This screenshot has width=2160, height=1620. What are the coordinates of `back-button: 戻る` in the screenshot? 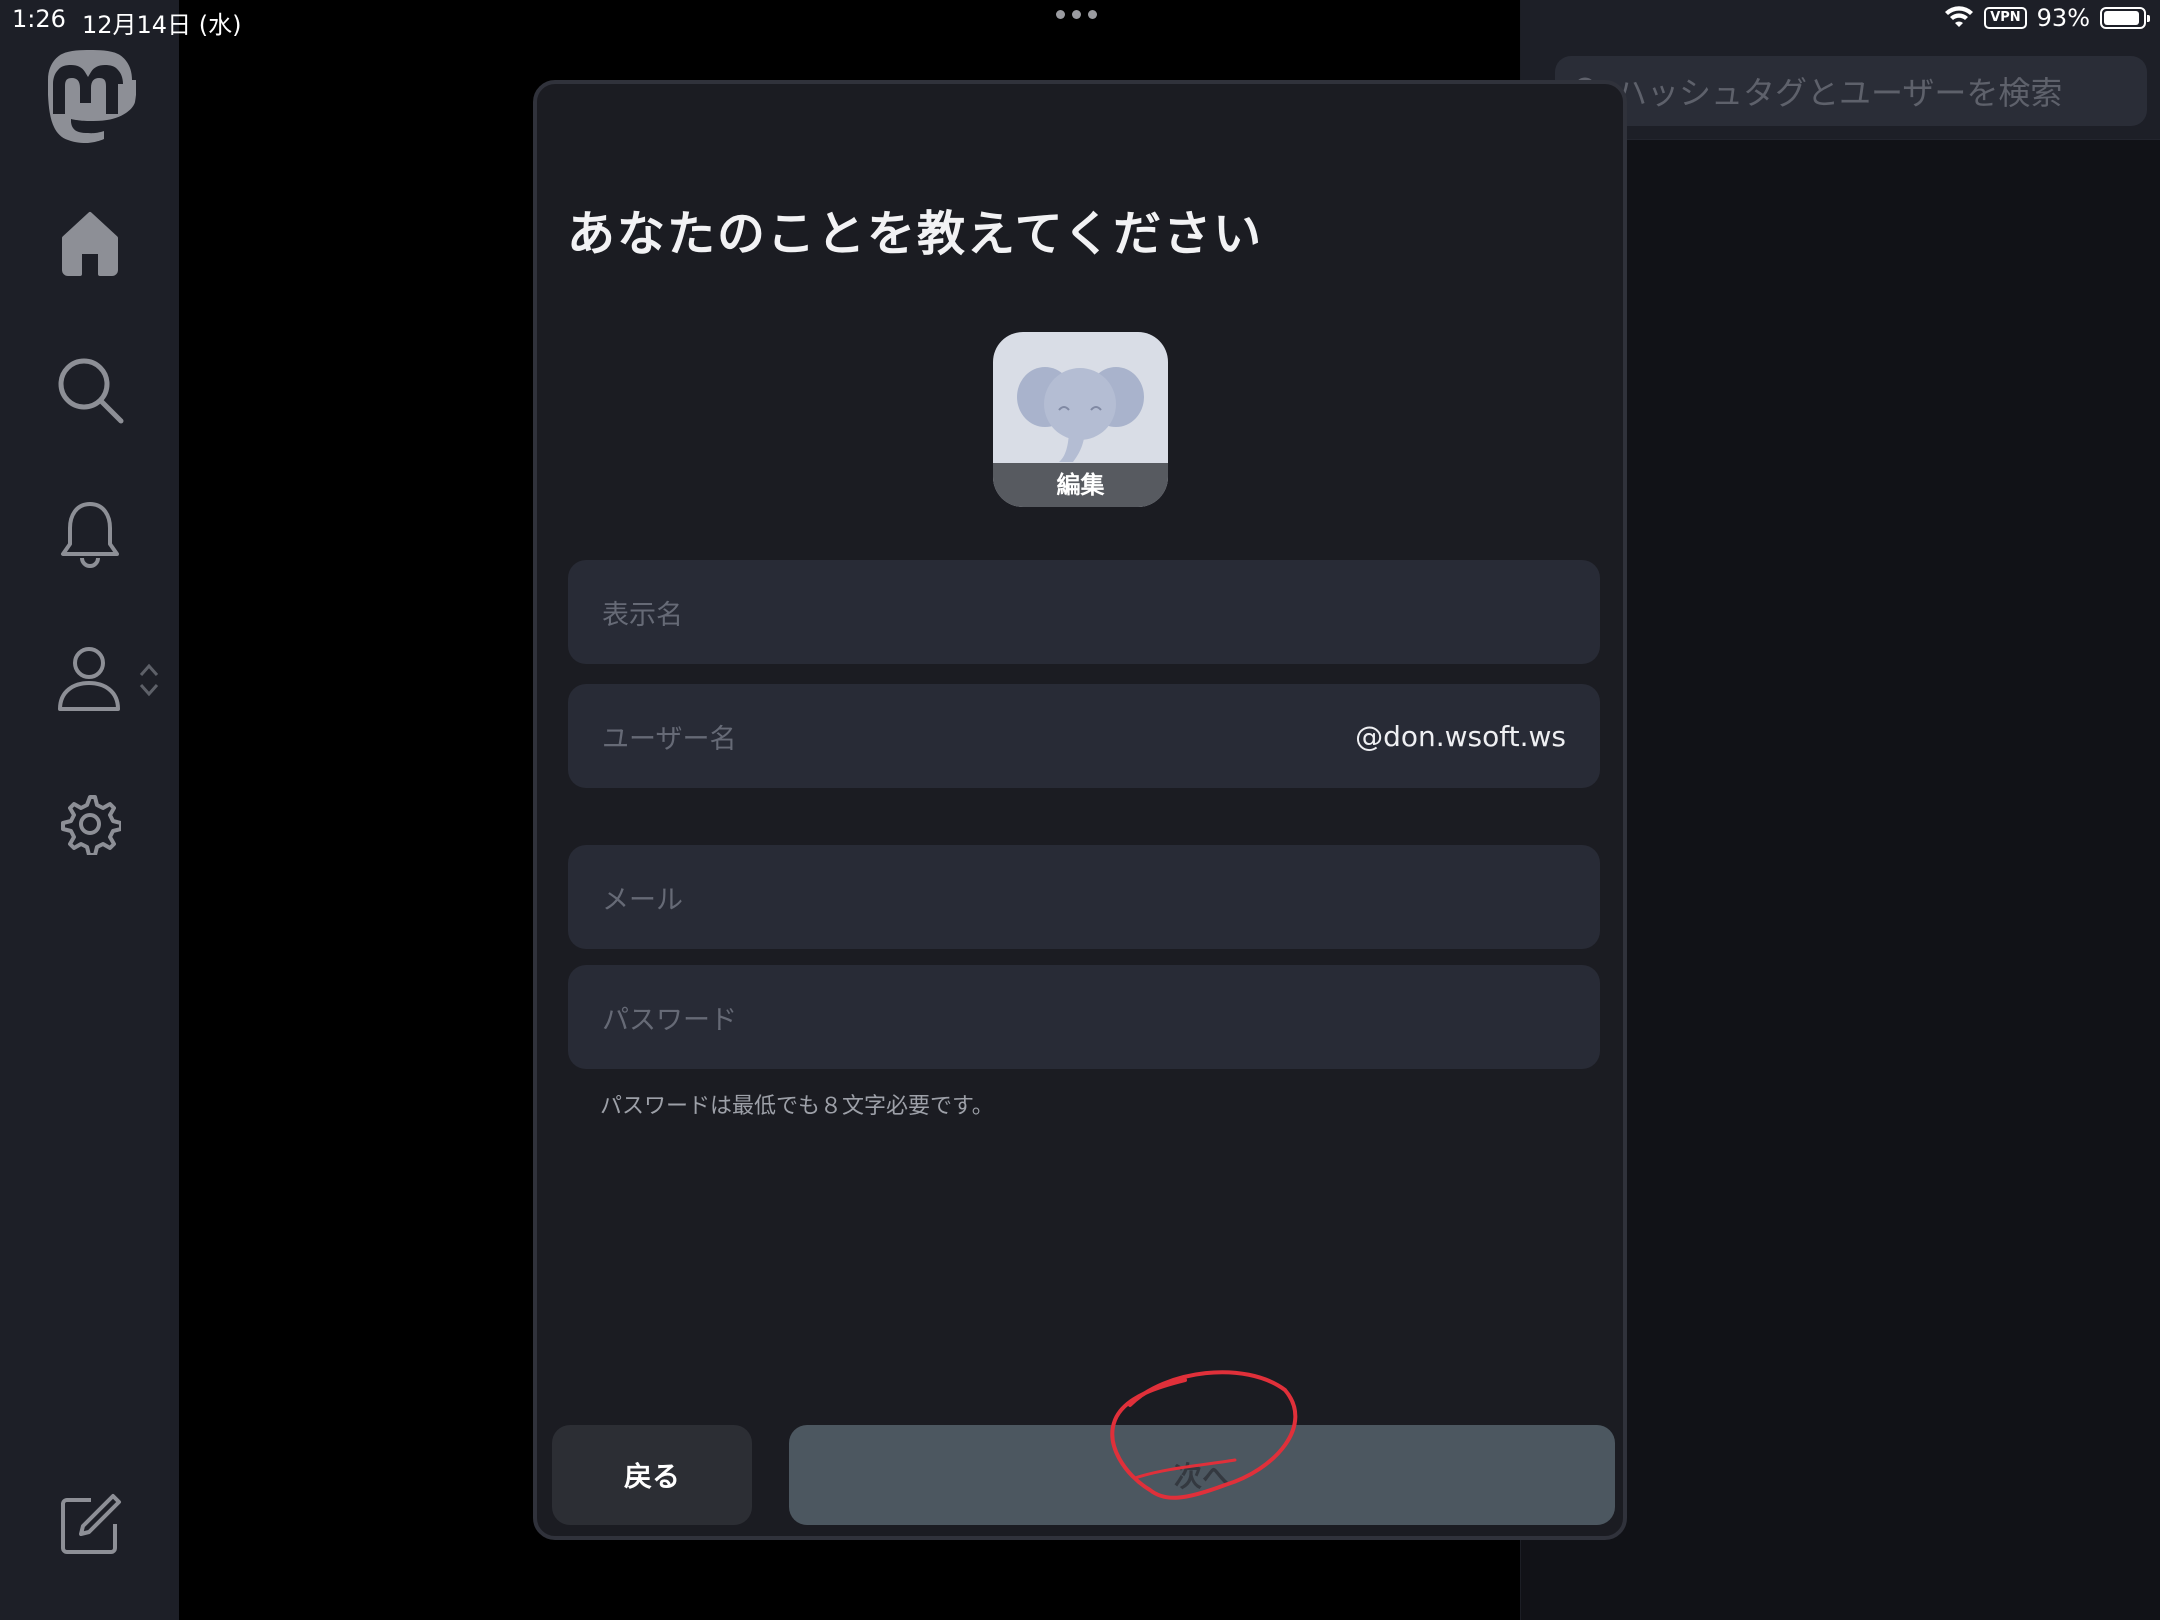 It's located at (652, 1475).